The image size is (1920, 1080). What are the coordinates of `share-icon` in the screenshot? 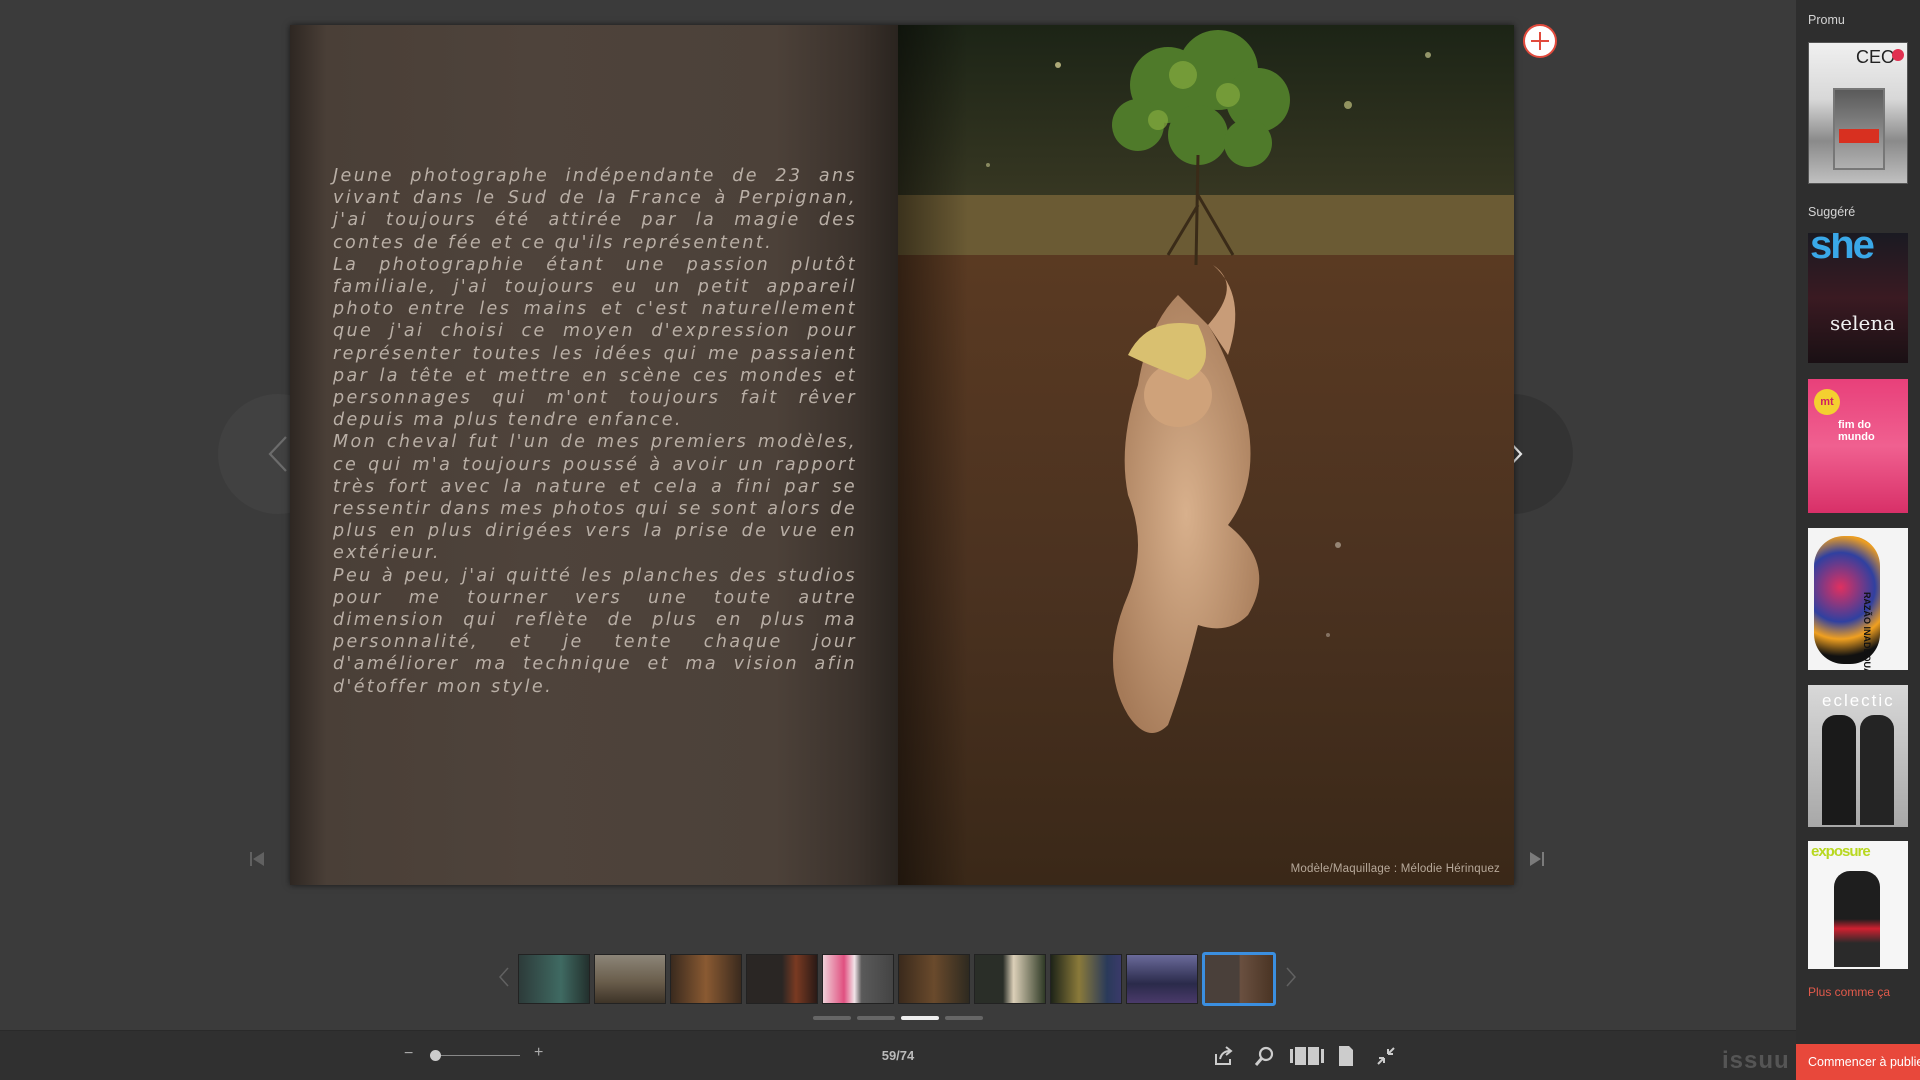 It's located at (1224, 1056).